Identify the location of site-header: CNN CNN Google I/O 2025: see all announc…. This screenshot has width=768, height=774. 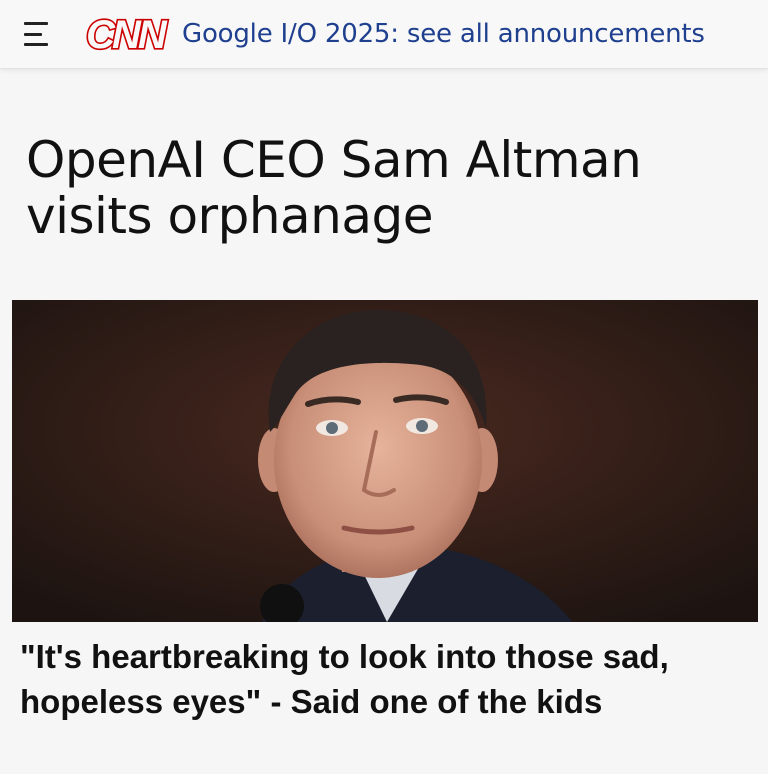
(384, 34).